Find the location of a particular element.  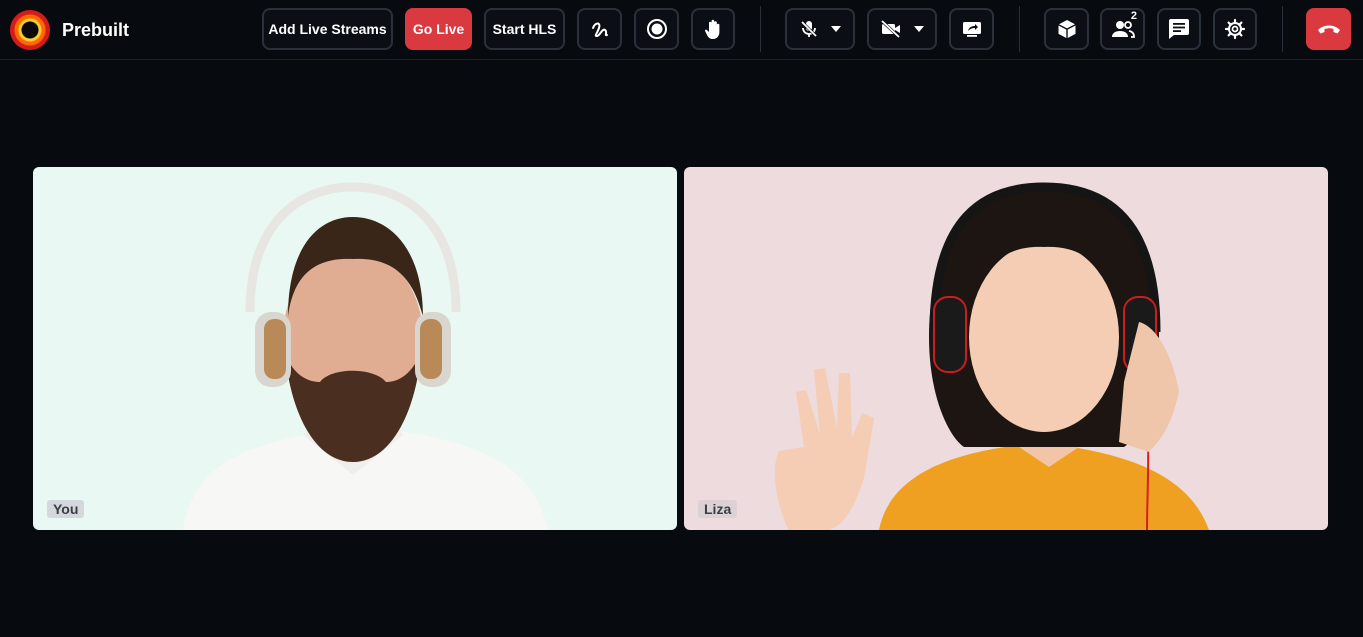

whiteboard-button is located at coordinates (599, 29).